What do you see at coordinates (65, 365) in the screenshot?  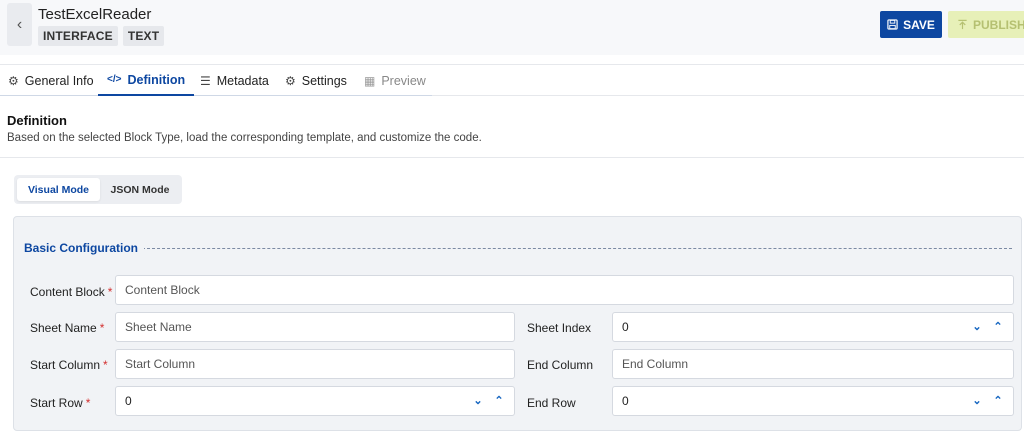 I see `label-text: Start Column` at bounding box center [65, 365].